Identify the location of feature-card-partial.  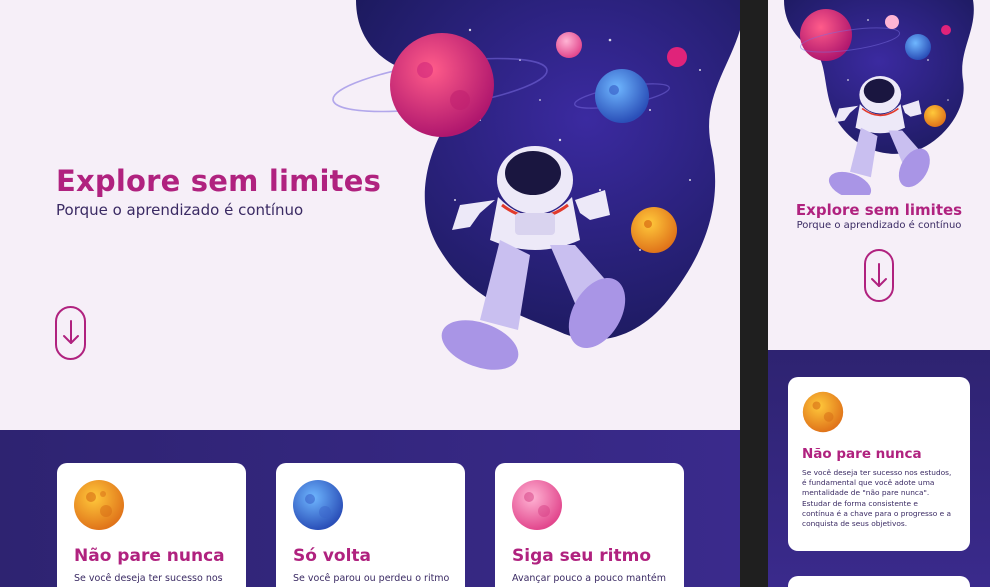
(879, 581).